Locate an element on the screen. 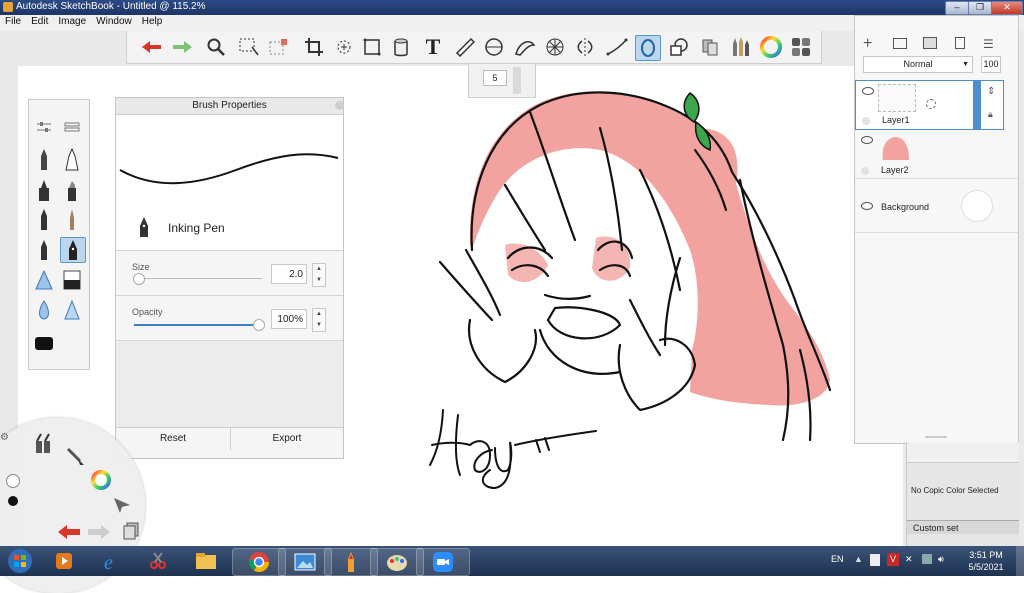  tray-expand-icon: ▲ is located at coordinates (858, 559).